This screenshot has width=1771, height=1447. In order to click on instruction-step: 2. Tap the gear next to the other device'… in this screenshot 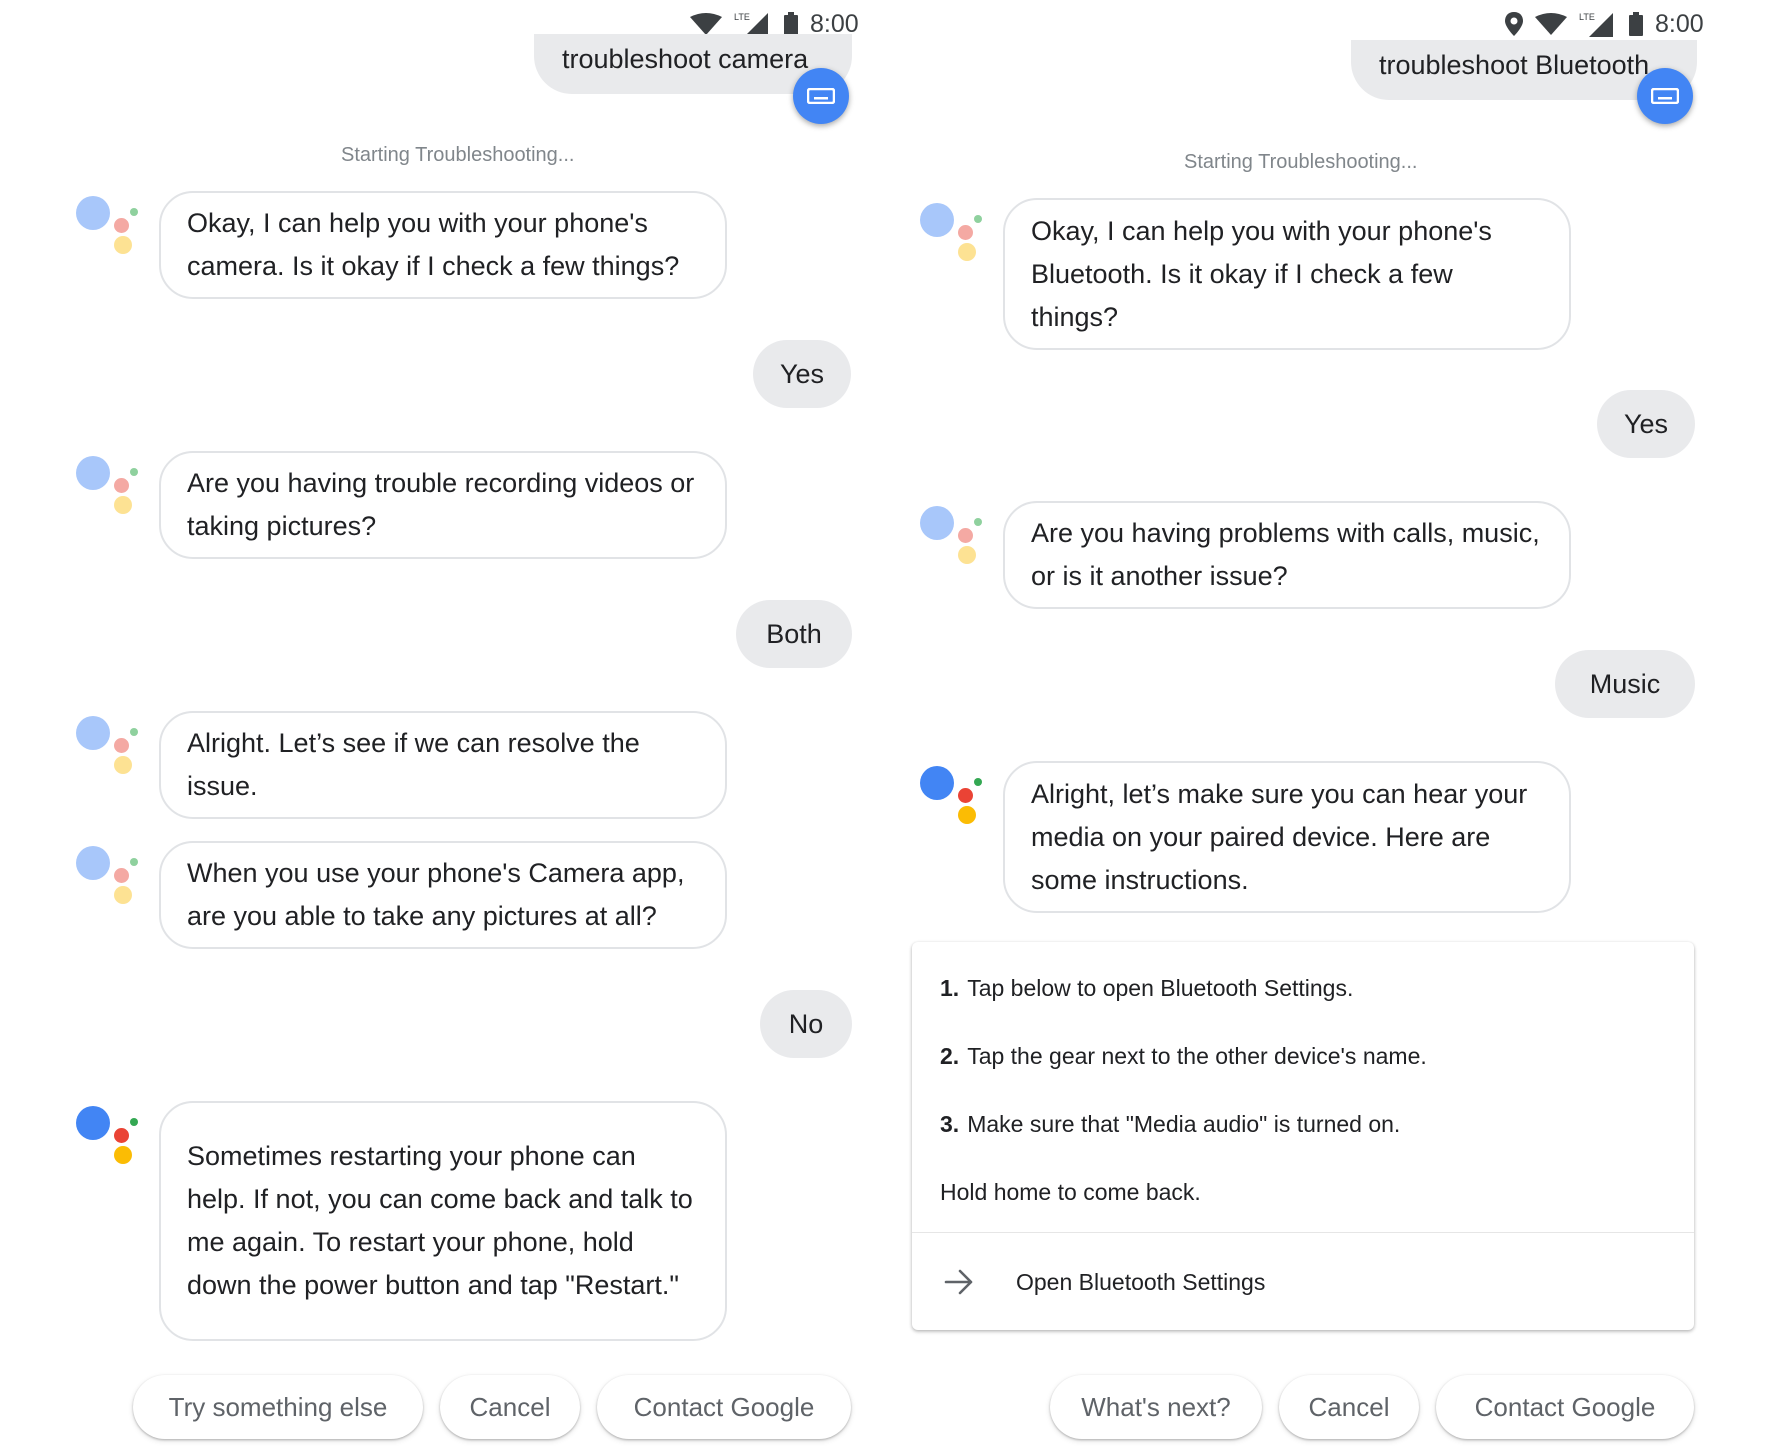, I will do `click(1183, 1056)`.